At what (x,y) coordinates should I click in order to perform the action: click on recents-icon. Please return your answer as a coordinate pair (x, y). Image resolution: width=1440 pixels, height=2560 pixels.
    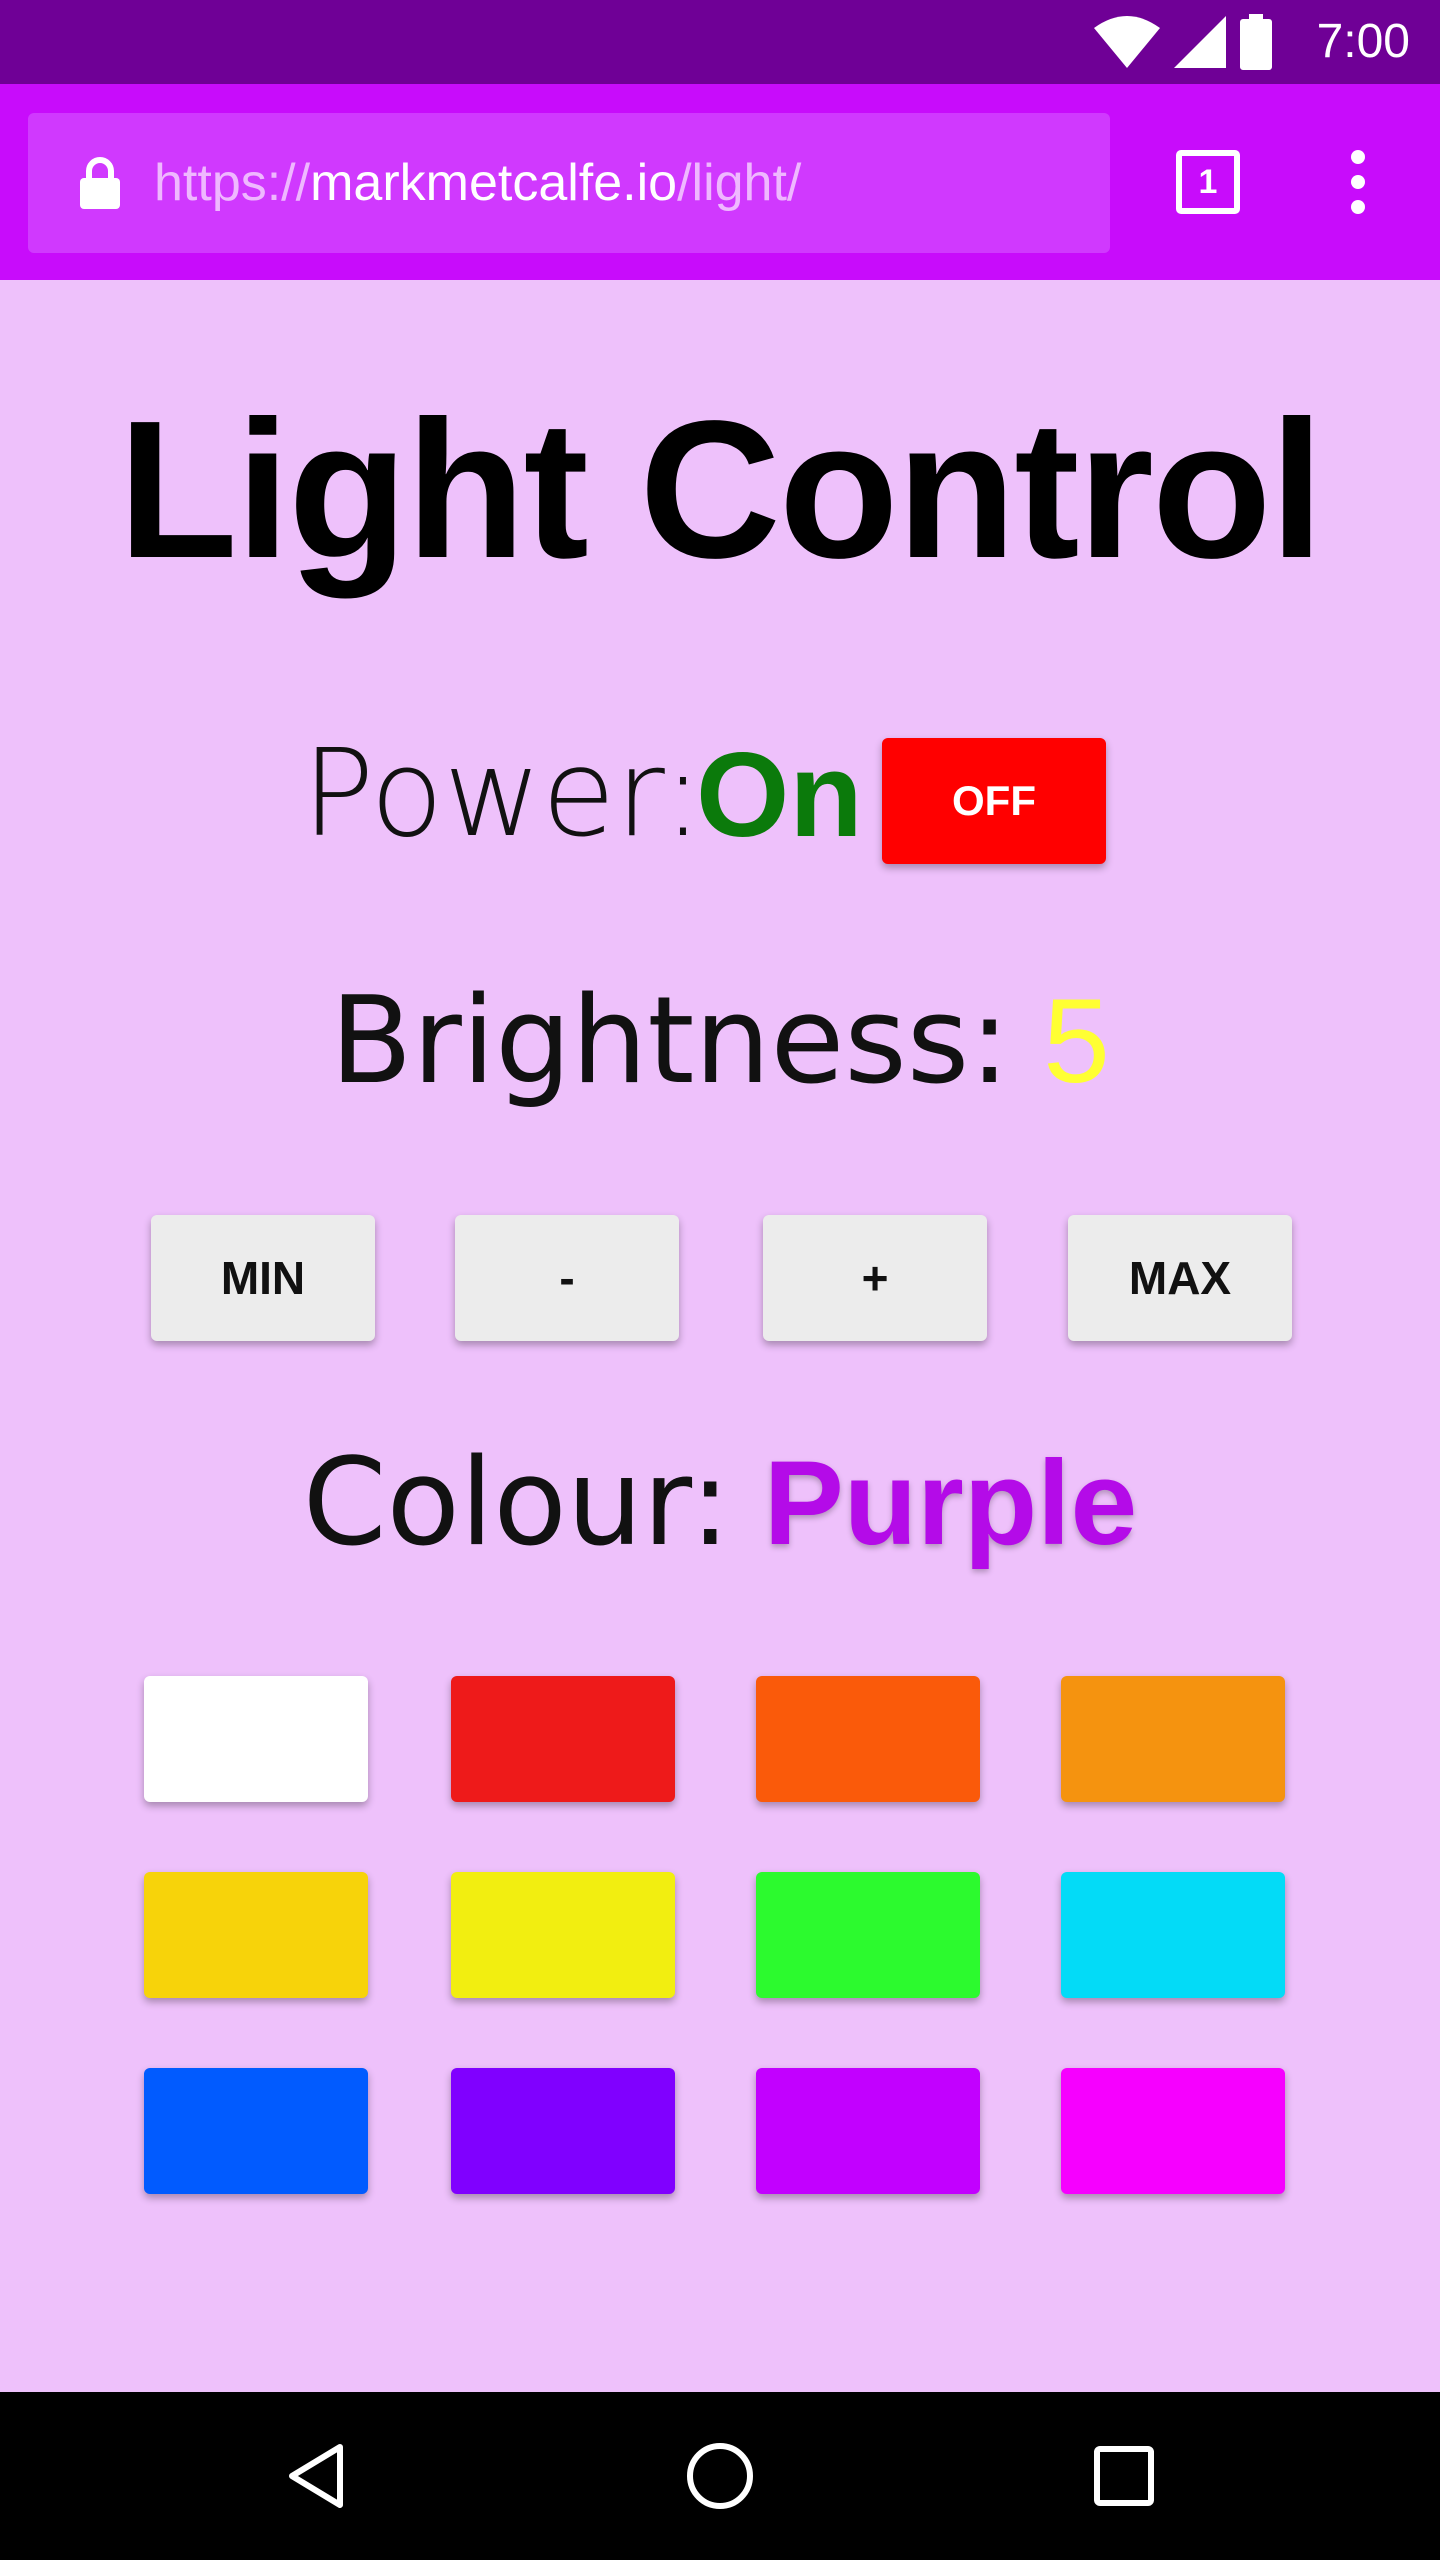
    Looking at the image, I should click on (1124, 2476).